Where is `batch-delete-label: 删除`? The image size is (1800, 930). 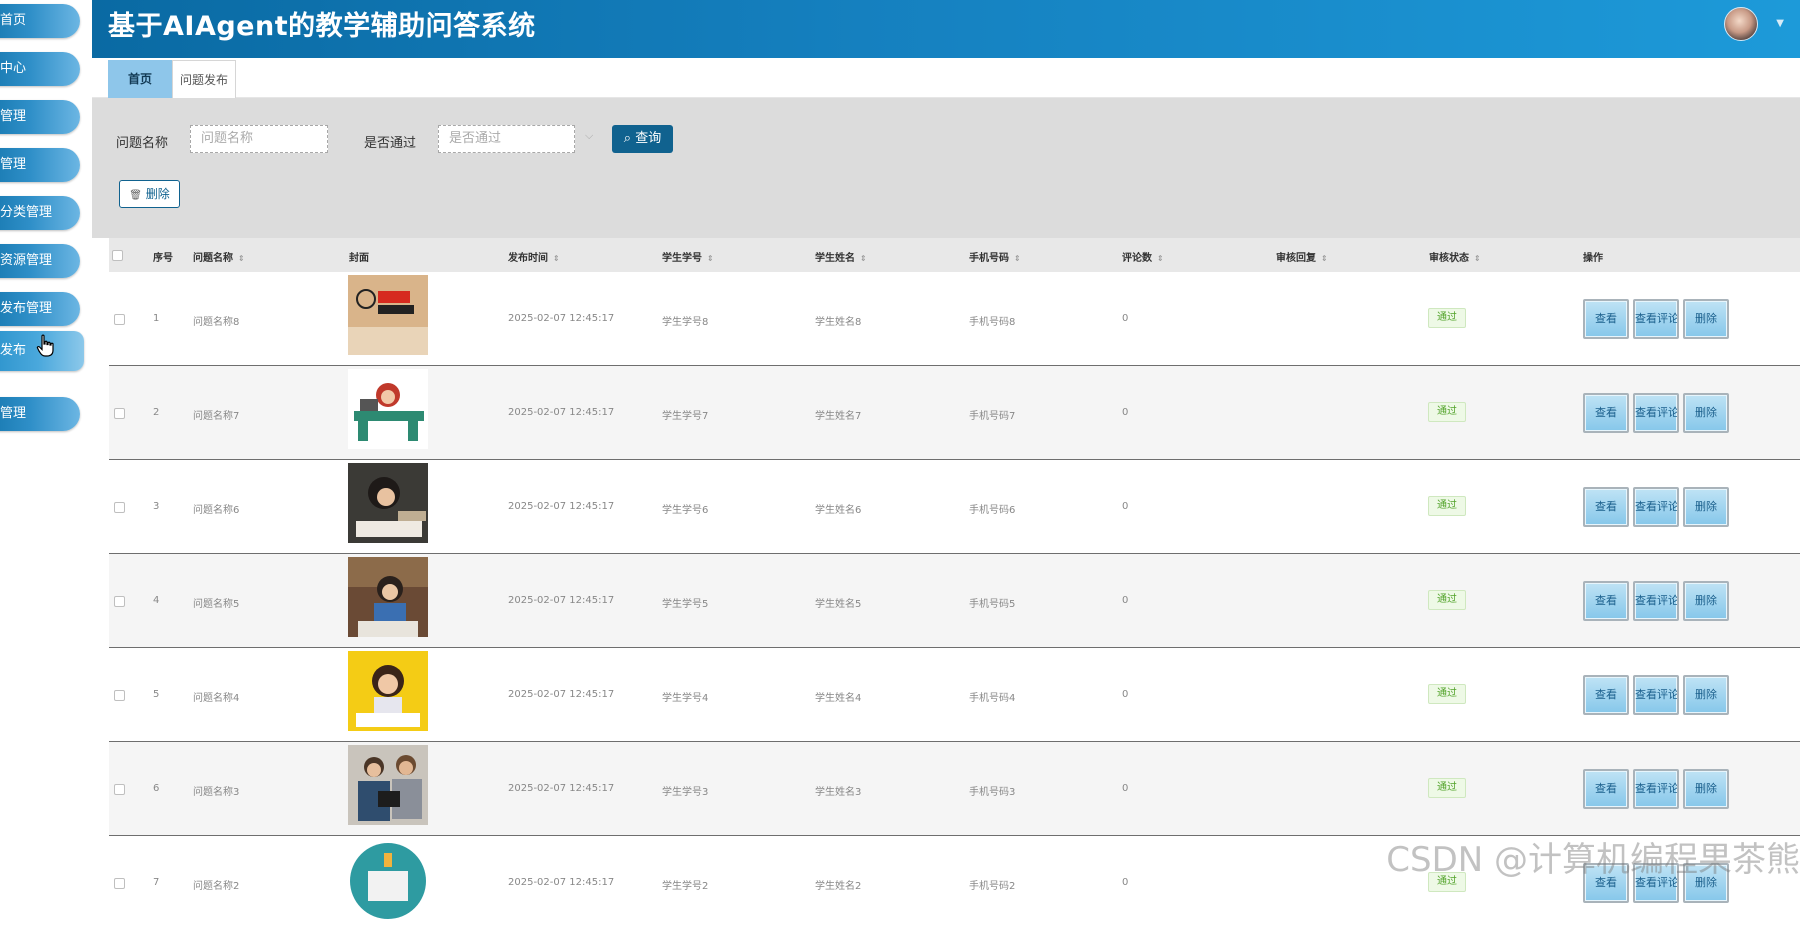
batch-delete-label: 删除 is located at coordinates (157, 194).